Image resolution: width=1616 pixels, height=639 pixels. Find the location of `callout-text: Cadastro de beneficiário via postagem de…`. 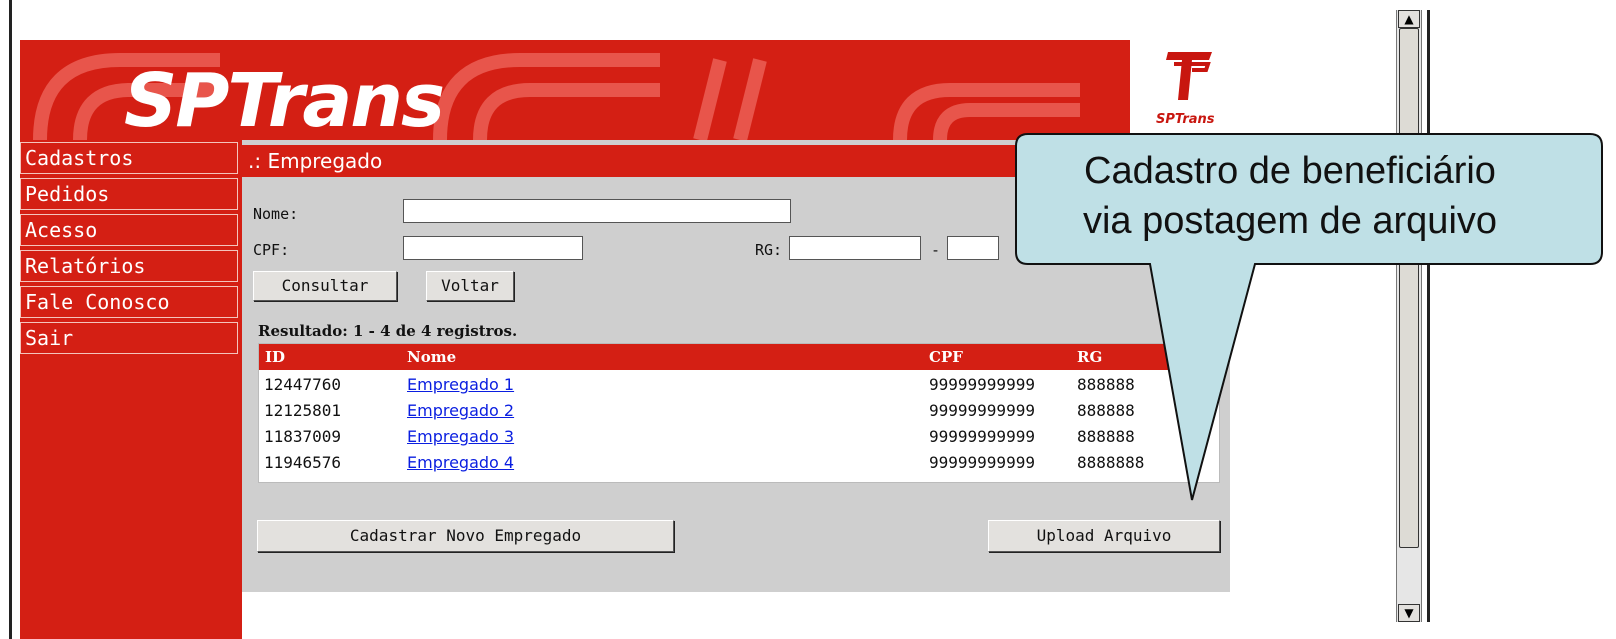

callout-text: Cadastro de beneficiário via postagem de… is located at coordinates (1290, 196).